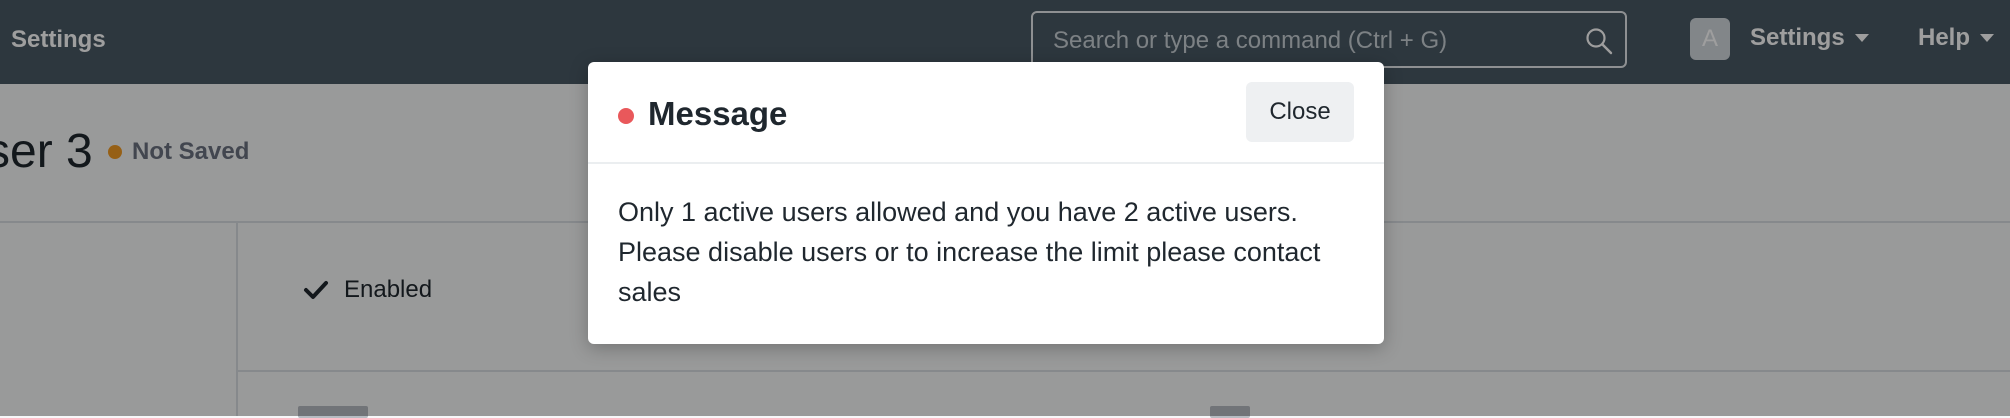 Image resolution: width=2010 pixels, height=418 pixels. What do you see at coordinates (1300, 112) in the screenshot?
I see `close-button: Close` at bounding box center [1300, 112].